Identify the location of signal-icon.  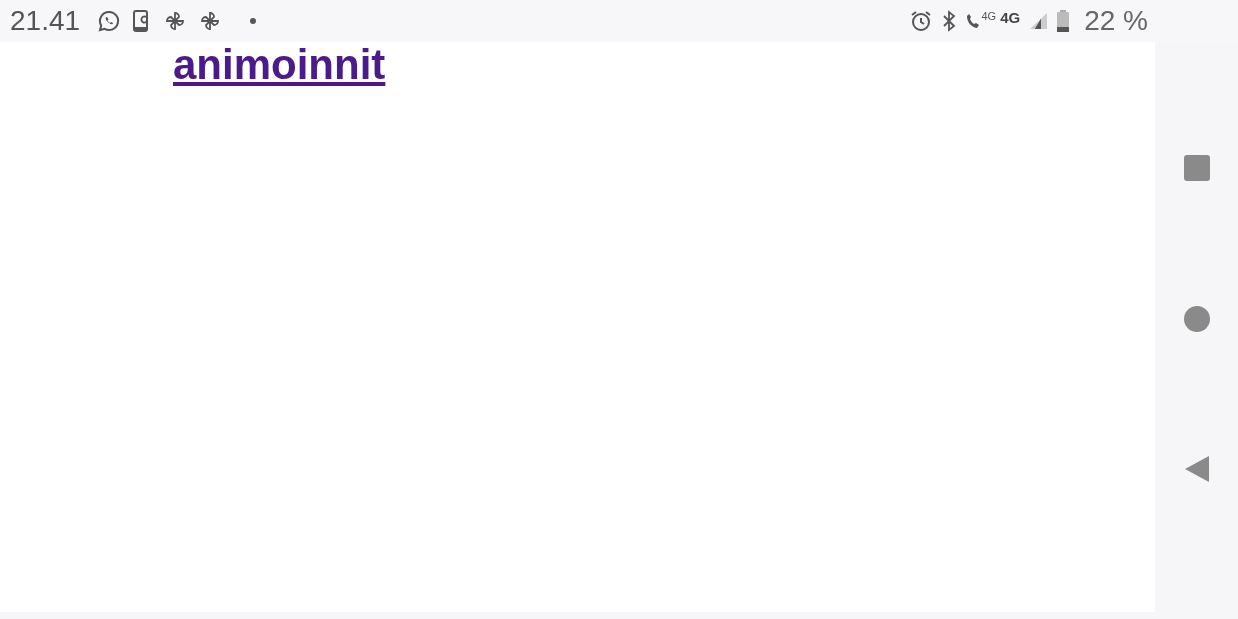
(1038, 21).